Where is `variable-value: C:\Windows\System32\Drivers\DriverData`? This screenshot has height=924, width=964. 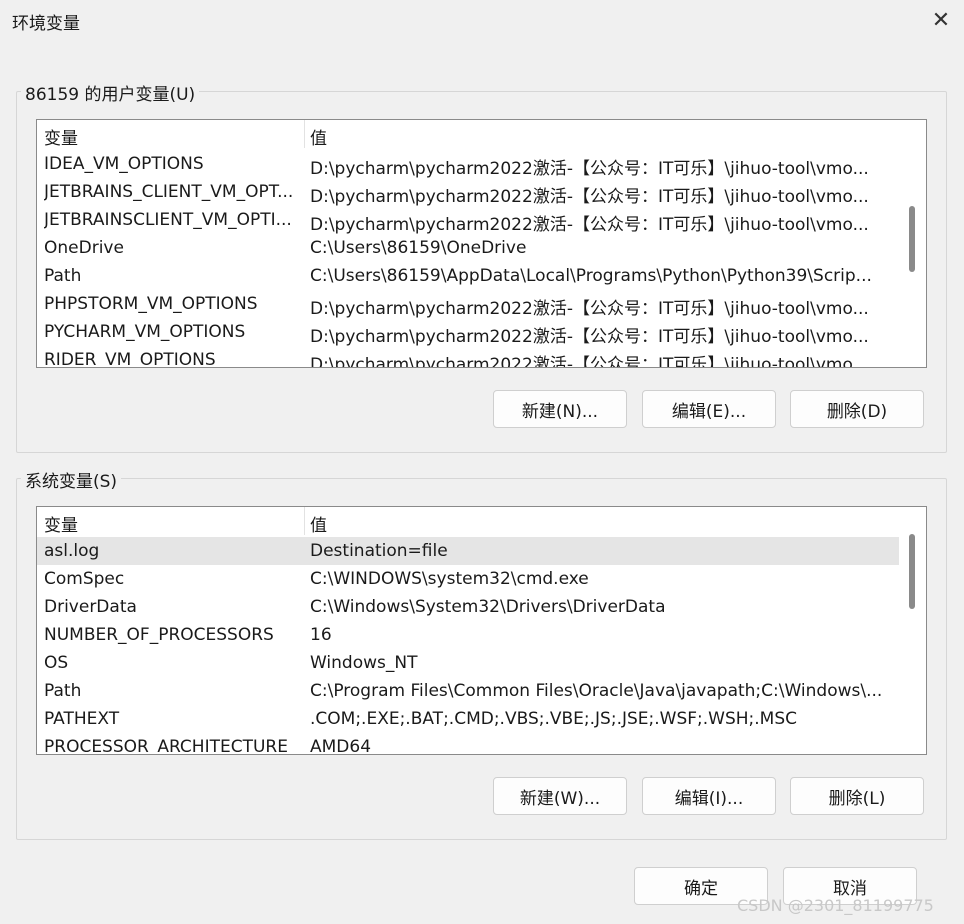 variable-value: C:\Windows\System32\Drivers\DriverData is located at coordinates (488, 607).